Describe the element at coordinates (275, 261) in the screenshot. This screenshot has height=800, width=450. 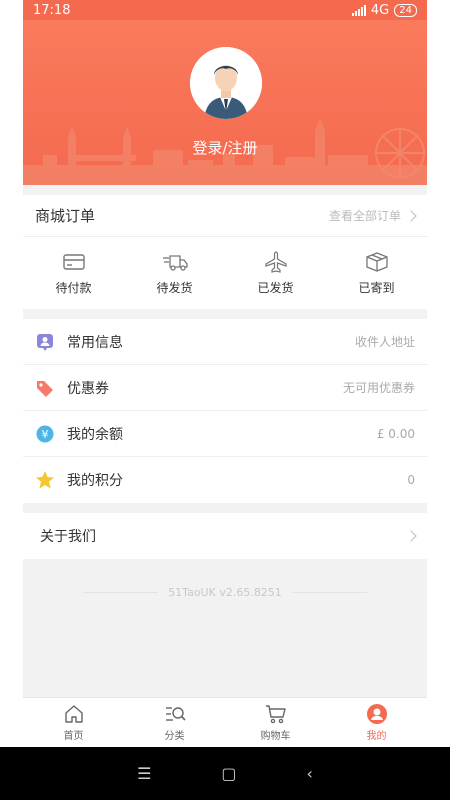
I see `airplane-icon` at that location.